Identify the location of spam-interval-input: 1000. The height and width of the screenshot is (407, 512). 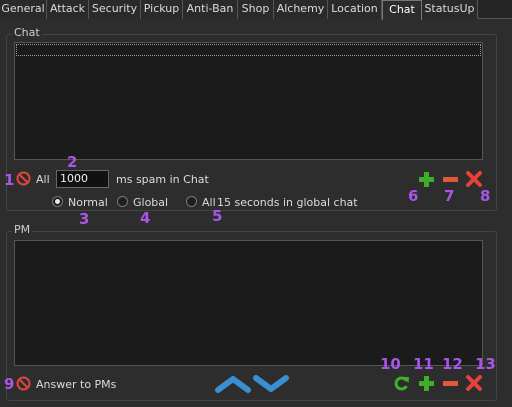
(82, 179).